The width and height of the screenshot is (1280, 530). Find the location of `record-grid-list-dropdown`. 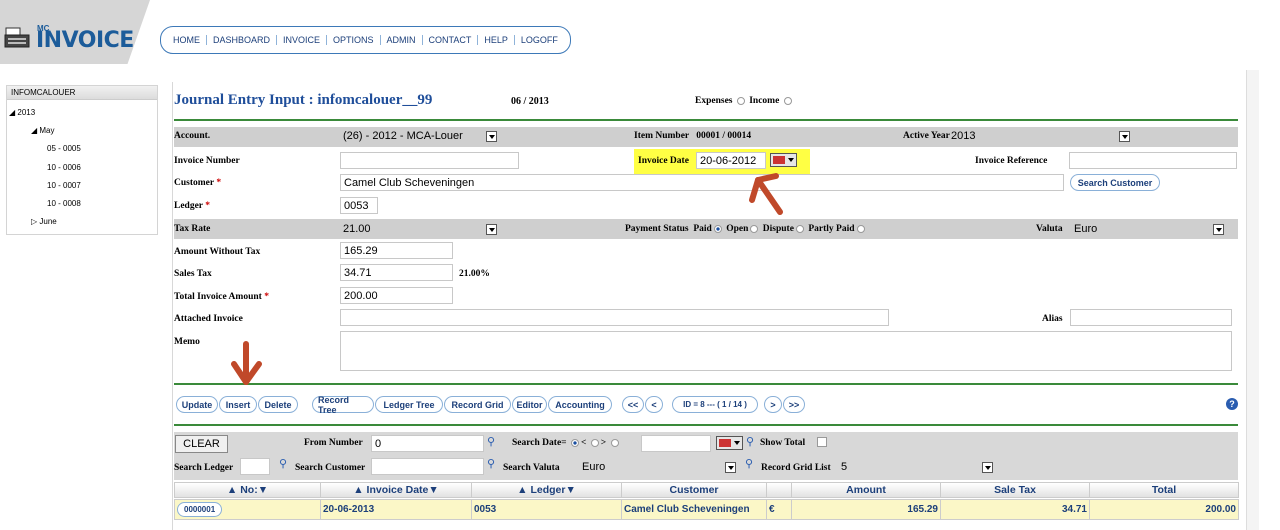

record-grid-list-dropdown is located at coordinates (987, 467).